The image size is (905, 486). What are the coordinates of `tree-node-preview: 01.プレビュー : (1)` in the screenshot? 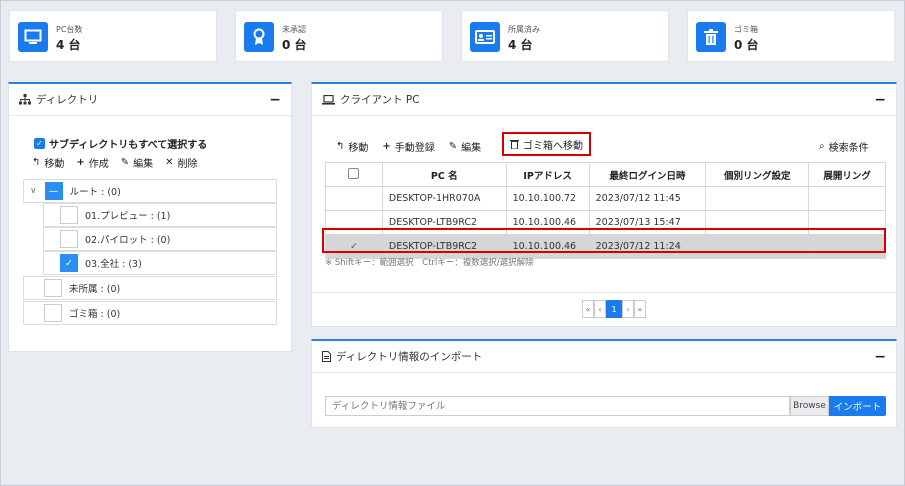 It's located at (160, 215).